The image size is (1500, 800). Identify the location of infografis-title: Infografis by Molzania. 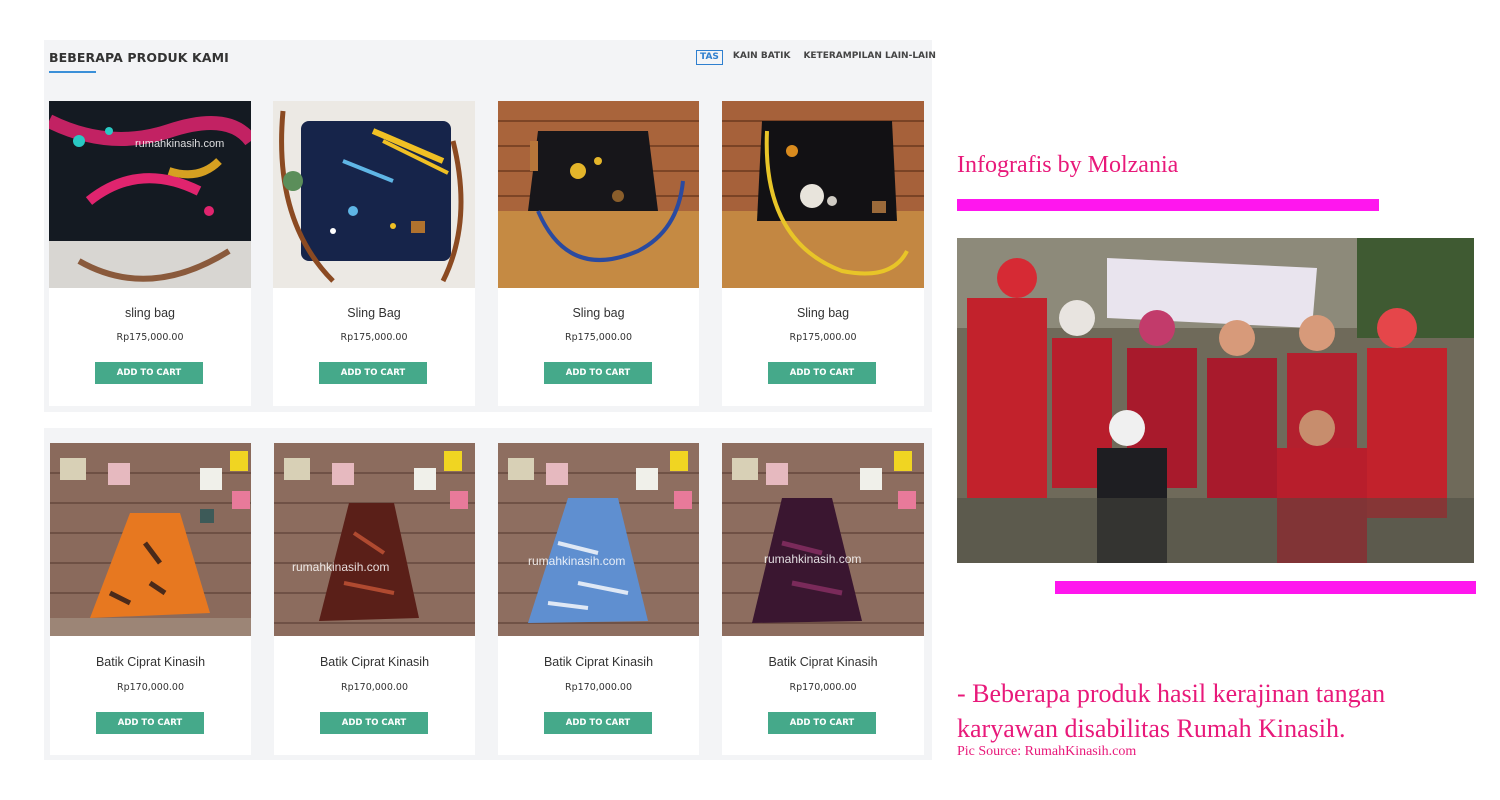
(1068, 165).